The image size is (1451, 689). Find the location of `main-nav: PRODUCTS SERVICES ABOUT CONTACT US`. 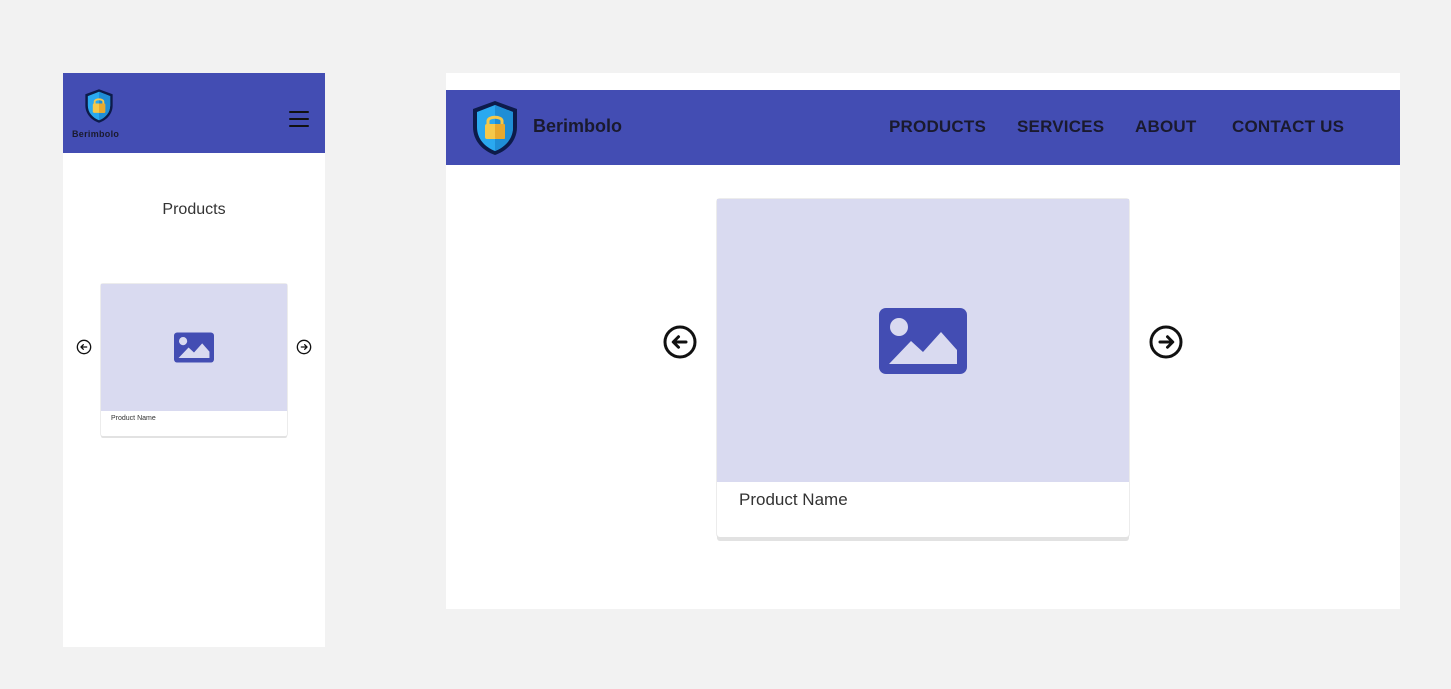

main-nav: PRODUCTS SERVICES ABOUT CONTACT US is located at coordinates (923, 129).